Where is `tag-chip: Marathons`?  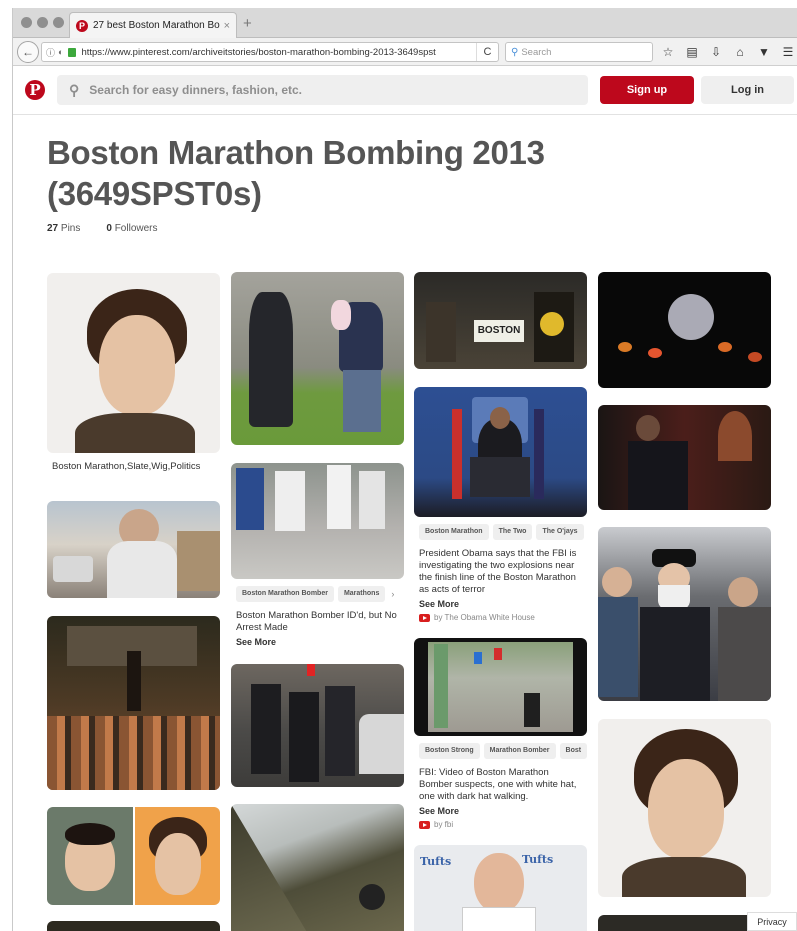 tag-chip: Marathons is located at coordinates (361, 594).